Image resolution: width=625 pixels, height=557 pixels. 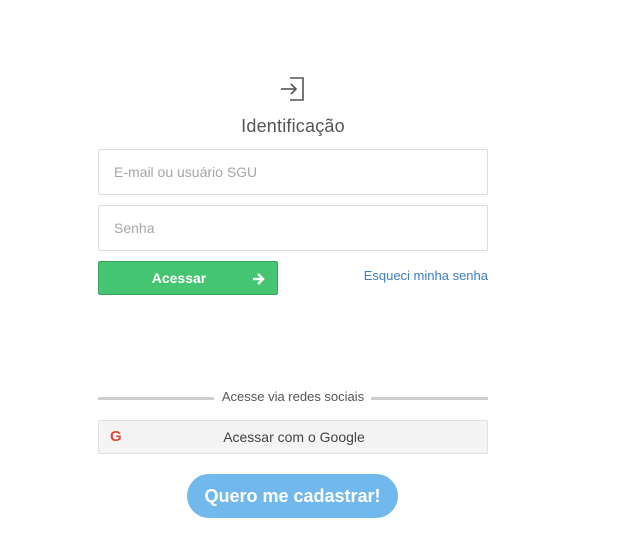 What do you see at coordinates (259, 279) in the screenshot?
I see `arrow-right-icon` at bounding box center [259, 279].